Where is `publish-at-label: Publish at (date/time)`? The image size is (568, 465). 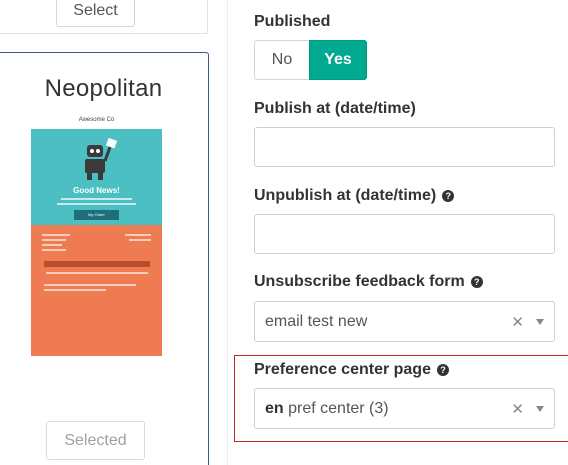 publish-at-label: Publish at (date/time) is located at coordinates (335, 109).